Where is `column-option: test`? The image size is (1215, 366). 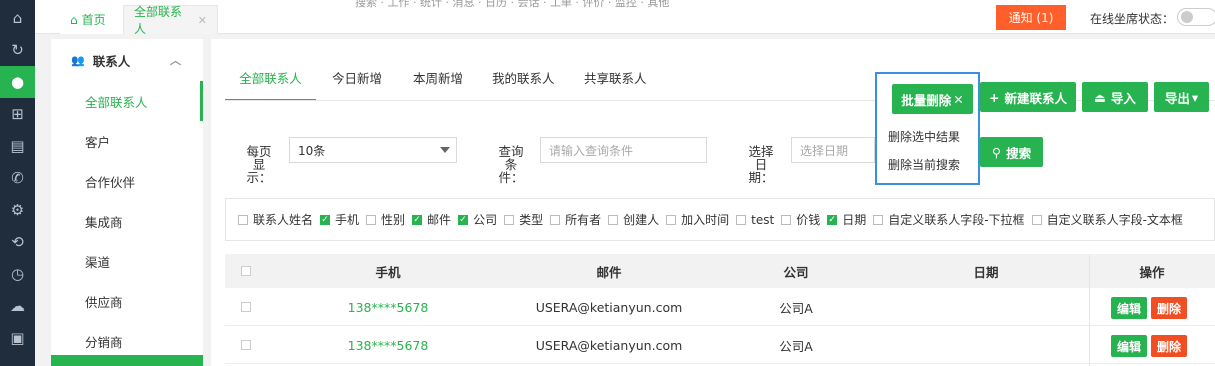
column-option: test is located at coordinates (755, 220).